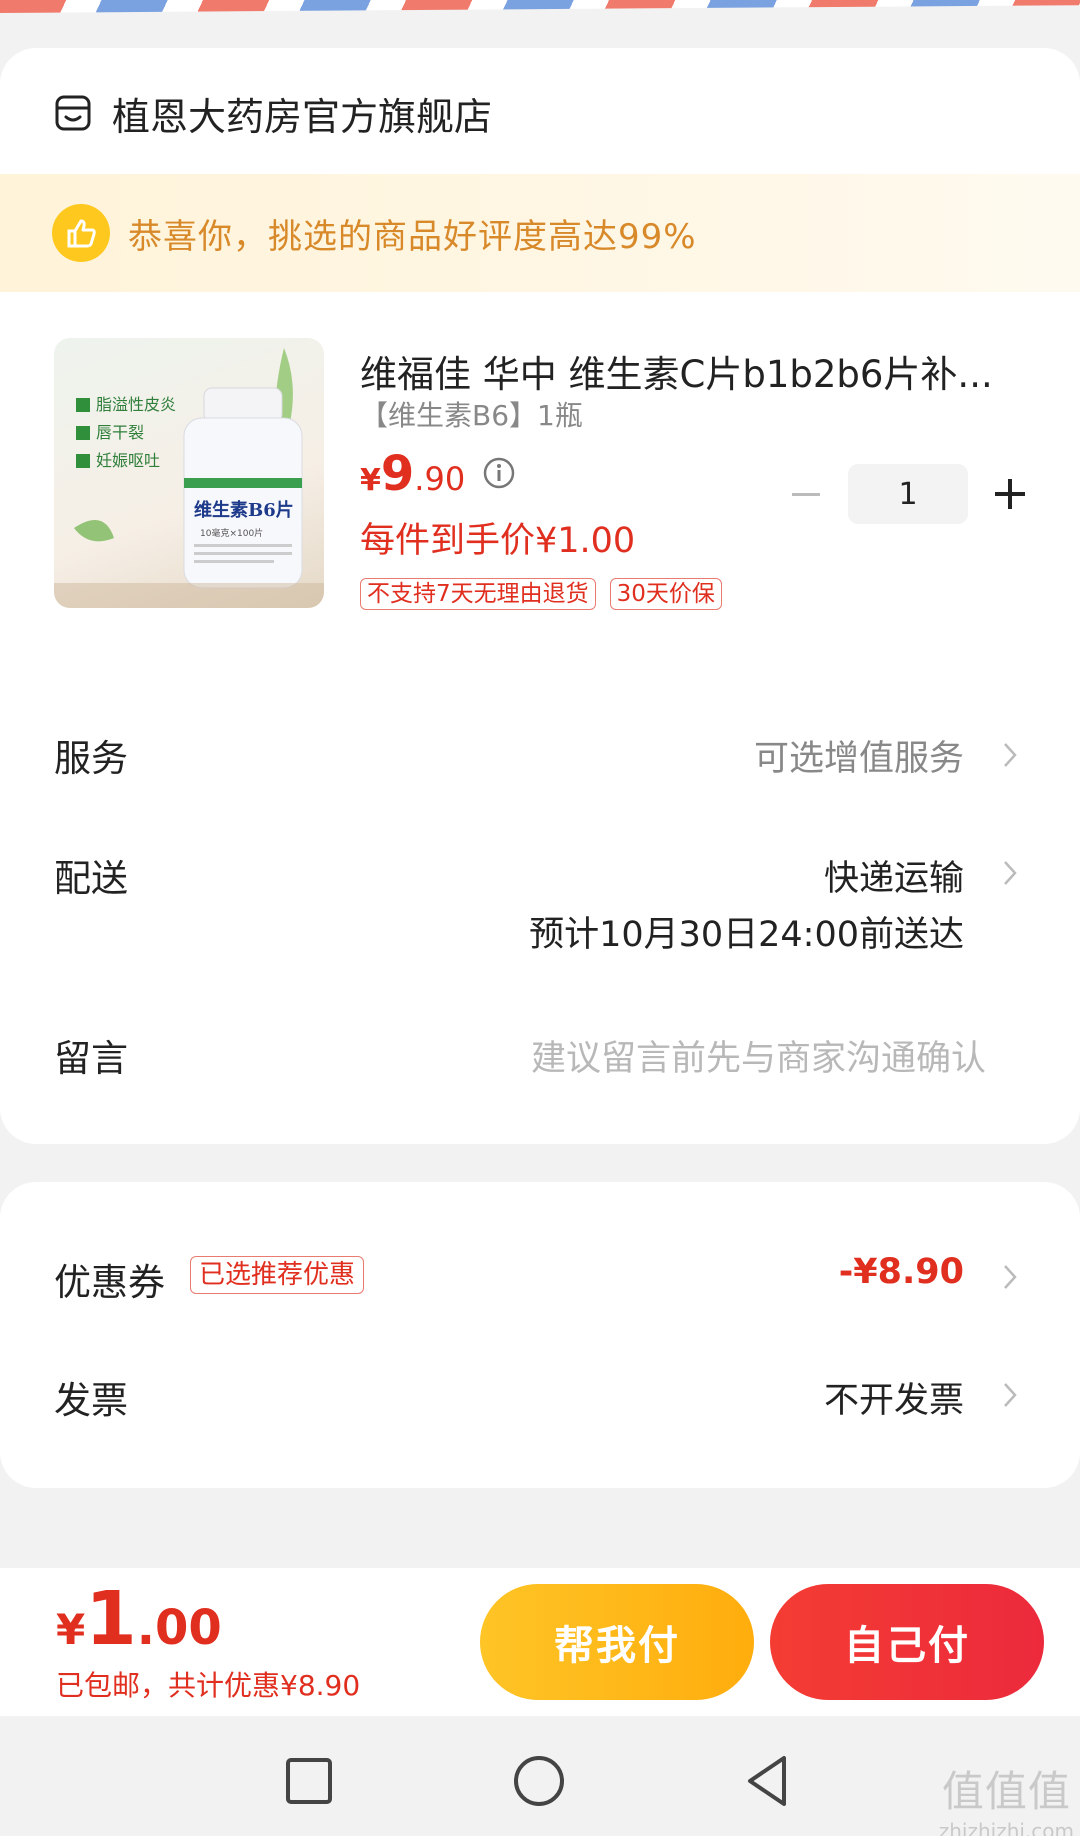 The height and width of the screenshot is (1836, 1080). What do you see at coordinates (1006, 1827) in the screenshot?
I see `watermark-url: zhizhizhi.com` at bounding box center [1006, 1827].